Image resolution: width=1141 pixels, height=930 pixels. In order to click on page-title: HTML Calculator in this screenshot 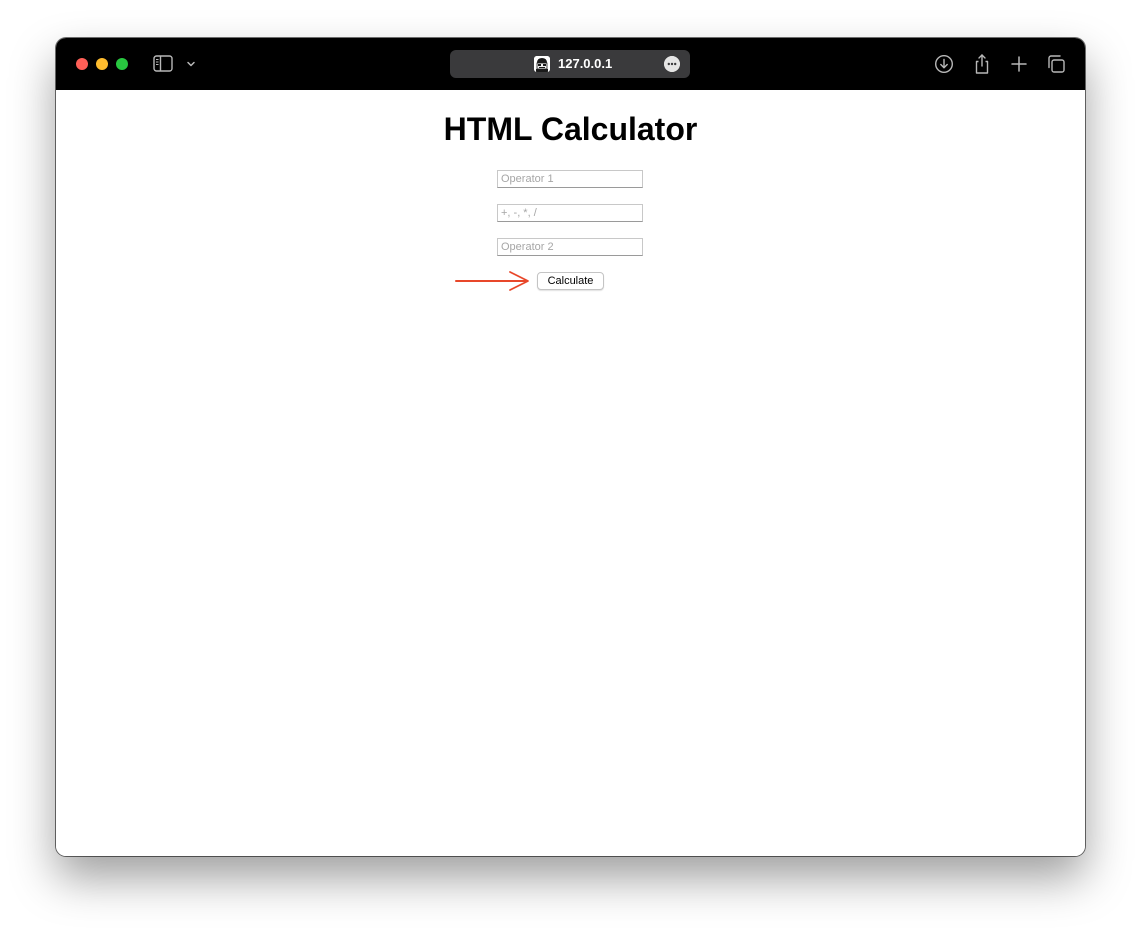, I will do `click(570, 129)`.